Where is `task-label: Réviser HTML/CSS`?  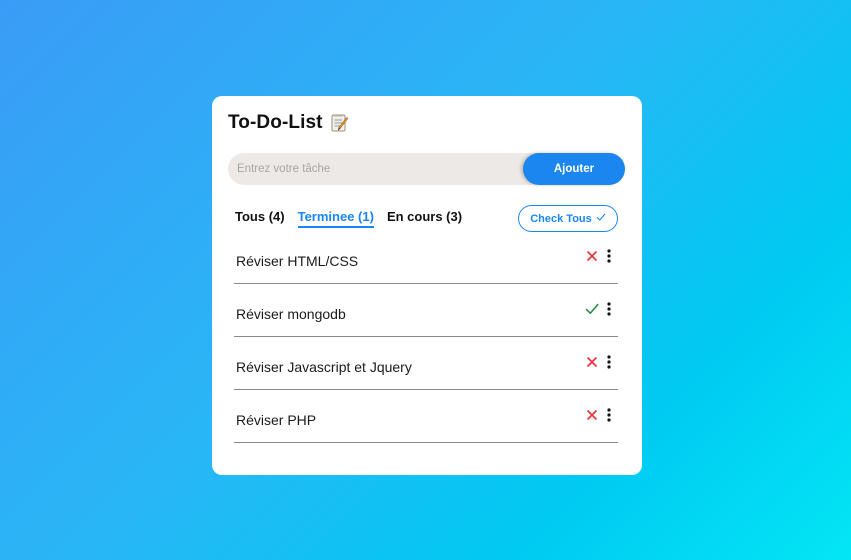
task-label: Réviser HTML/CSS is located at coordinates (297, 261).